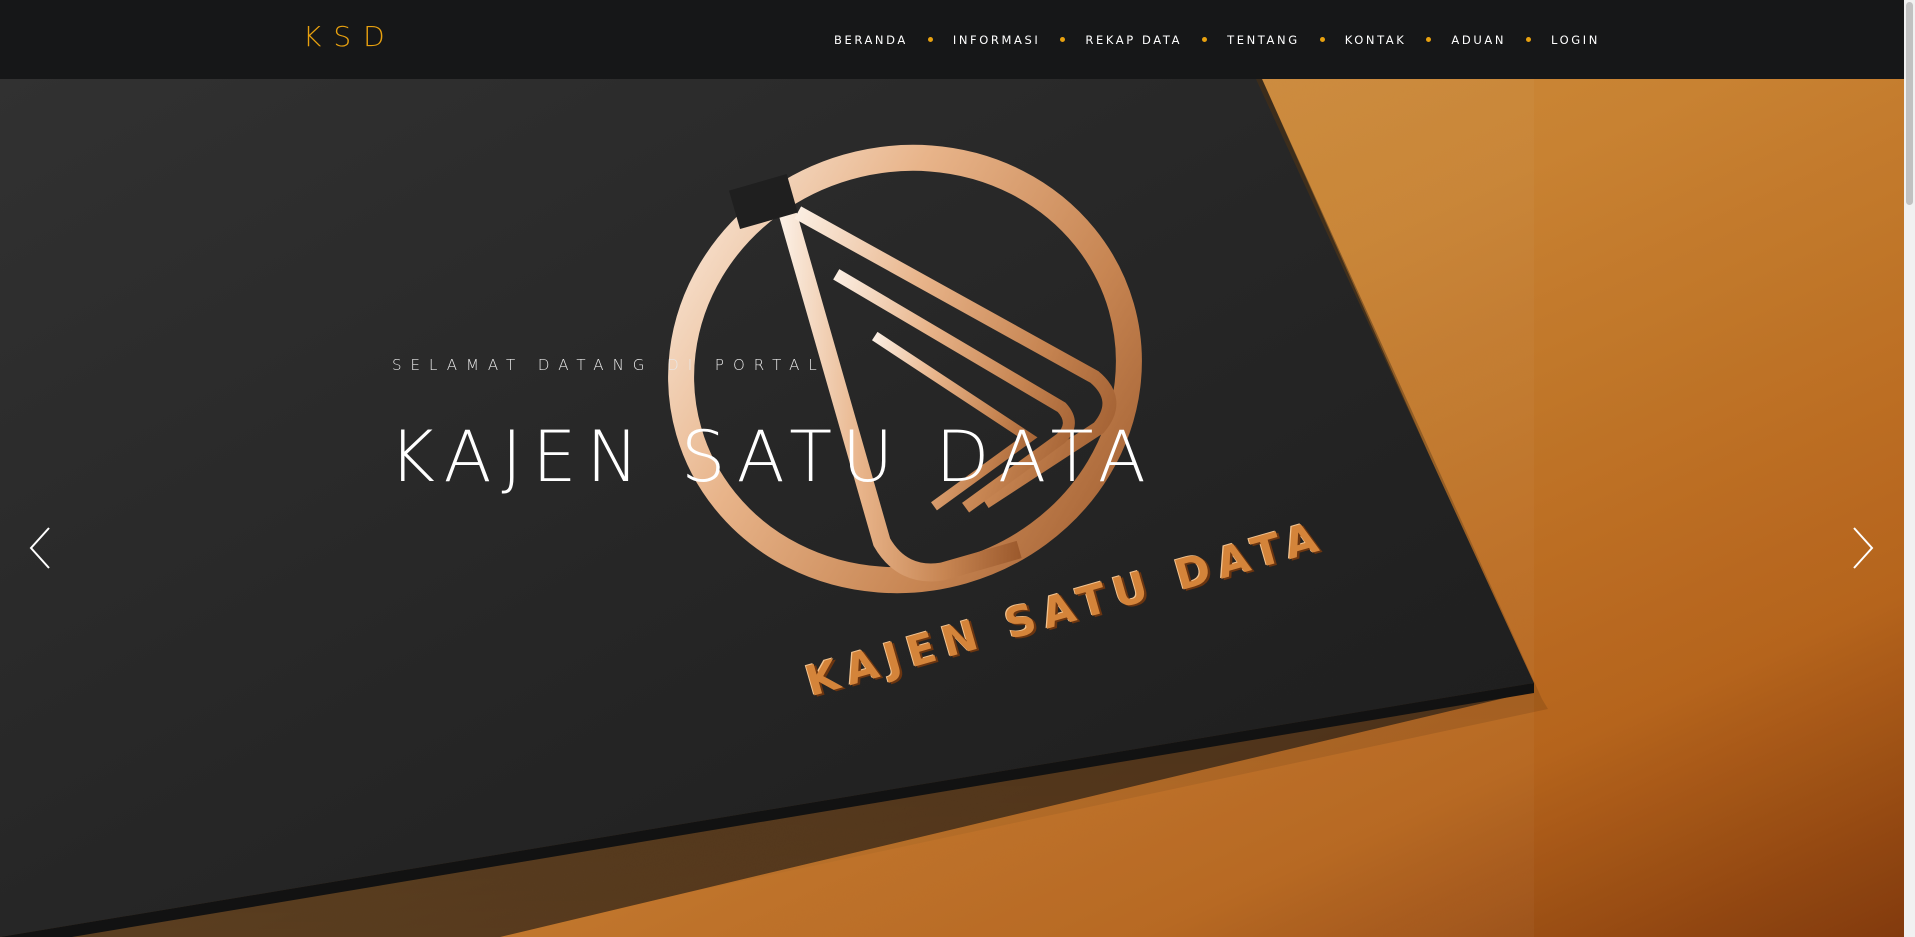 The height and width of the screenshot is (937, 1915). I want to click on scrollbar-thumb, so click(1909, 103).